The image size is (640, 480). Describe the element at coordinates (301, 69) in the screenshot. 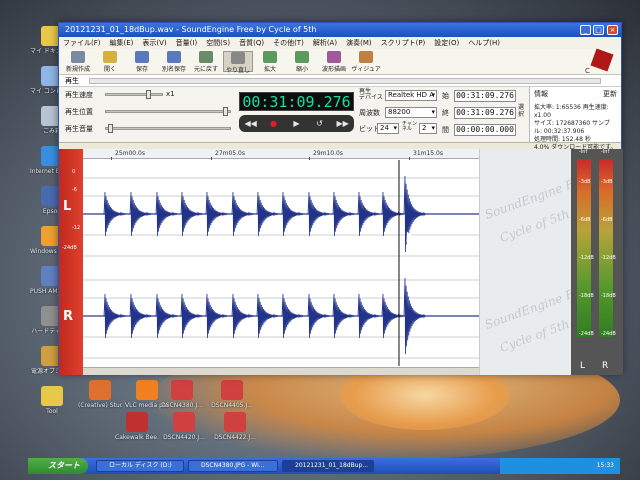

I see `toolbar-button-label: 縮小` at that location.